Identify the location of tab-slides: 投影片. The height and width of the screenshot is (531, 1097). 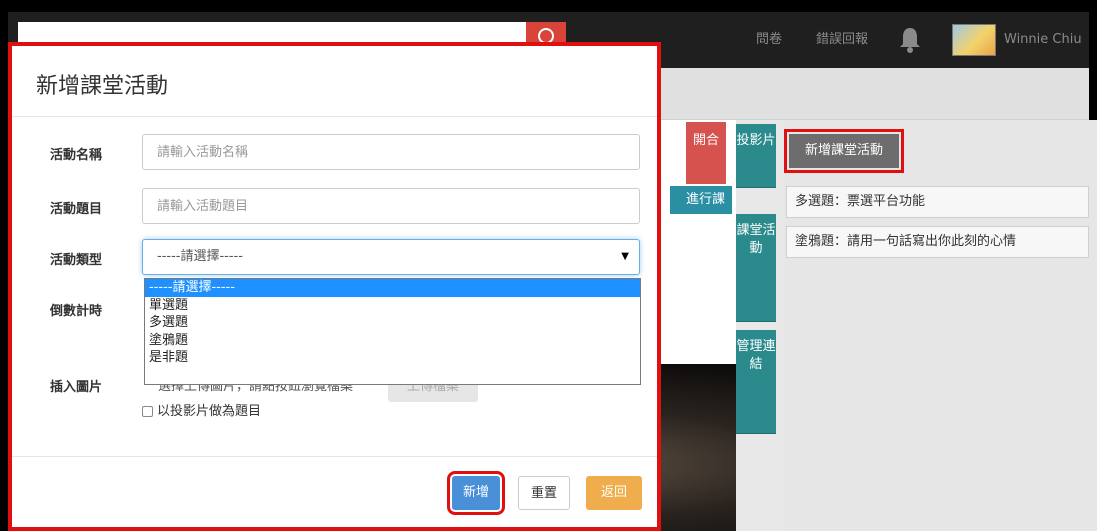
(756, 156).